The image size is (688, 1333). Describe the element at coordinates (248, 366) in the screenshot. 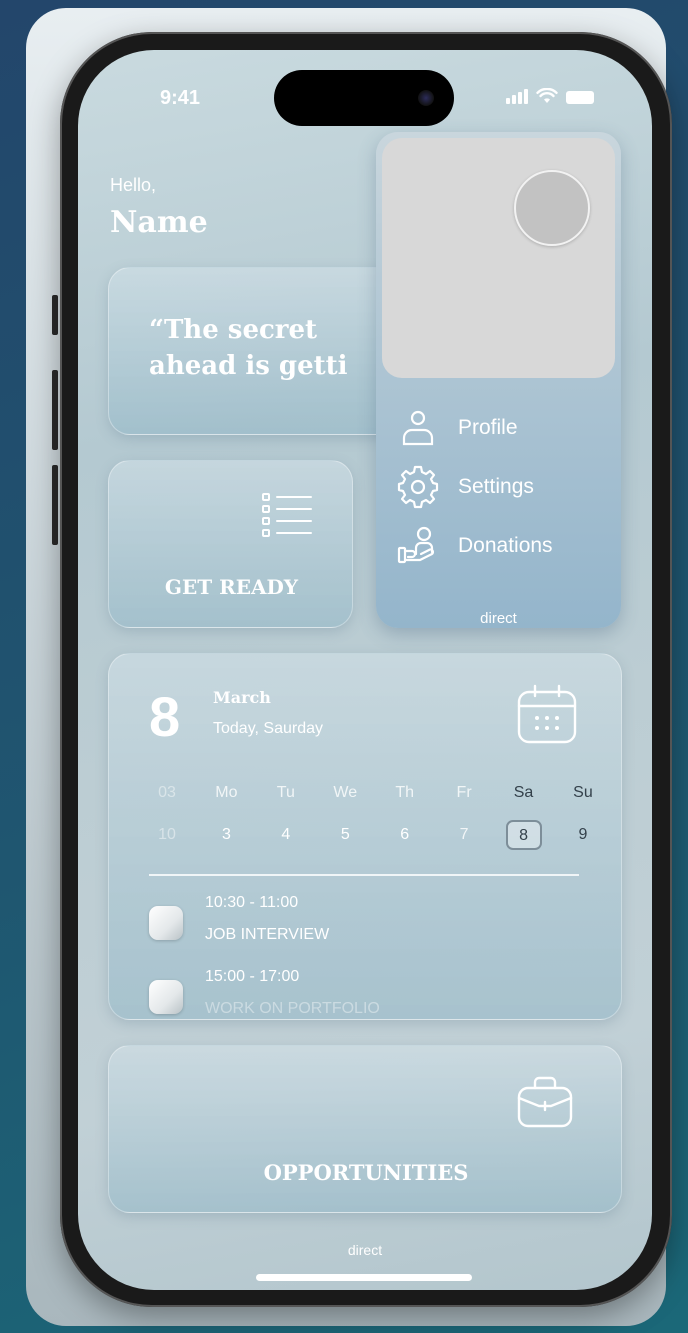

I see `quote-line-2: ahead is getti` at that location.